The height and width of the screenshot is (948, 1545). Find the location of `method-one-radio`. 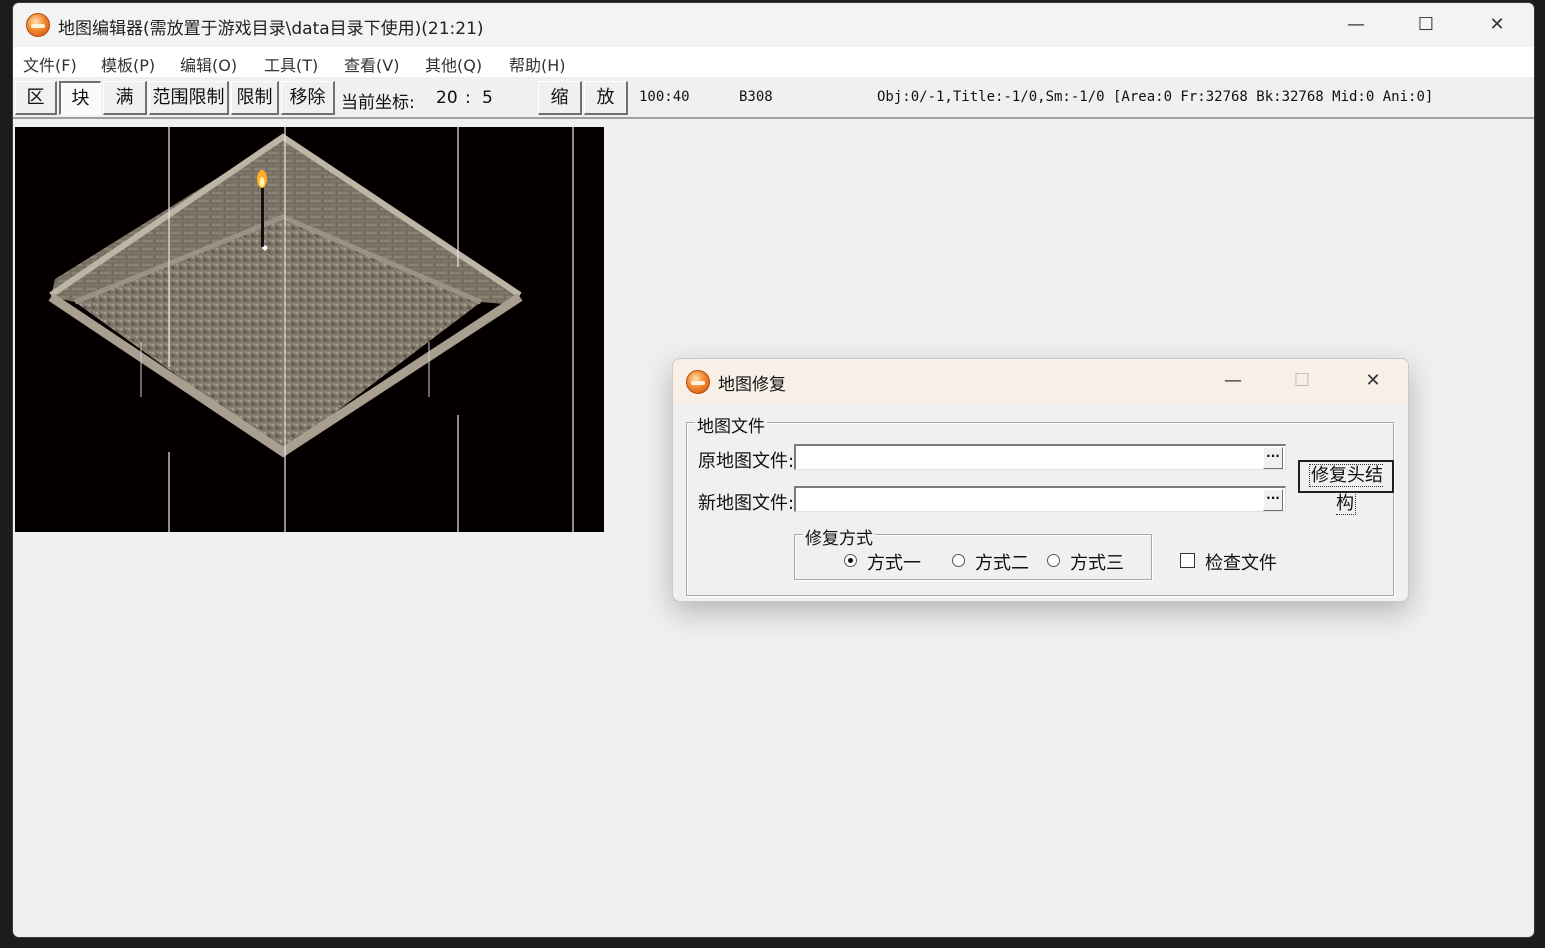

method-one-radio is located at coordinates (850, 560).